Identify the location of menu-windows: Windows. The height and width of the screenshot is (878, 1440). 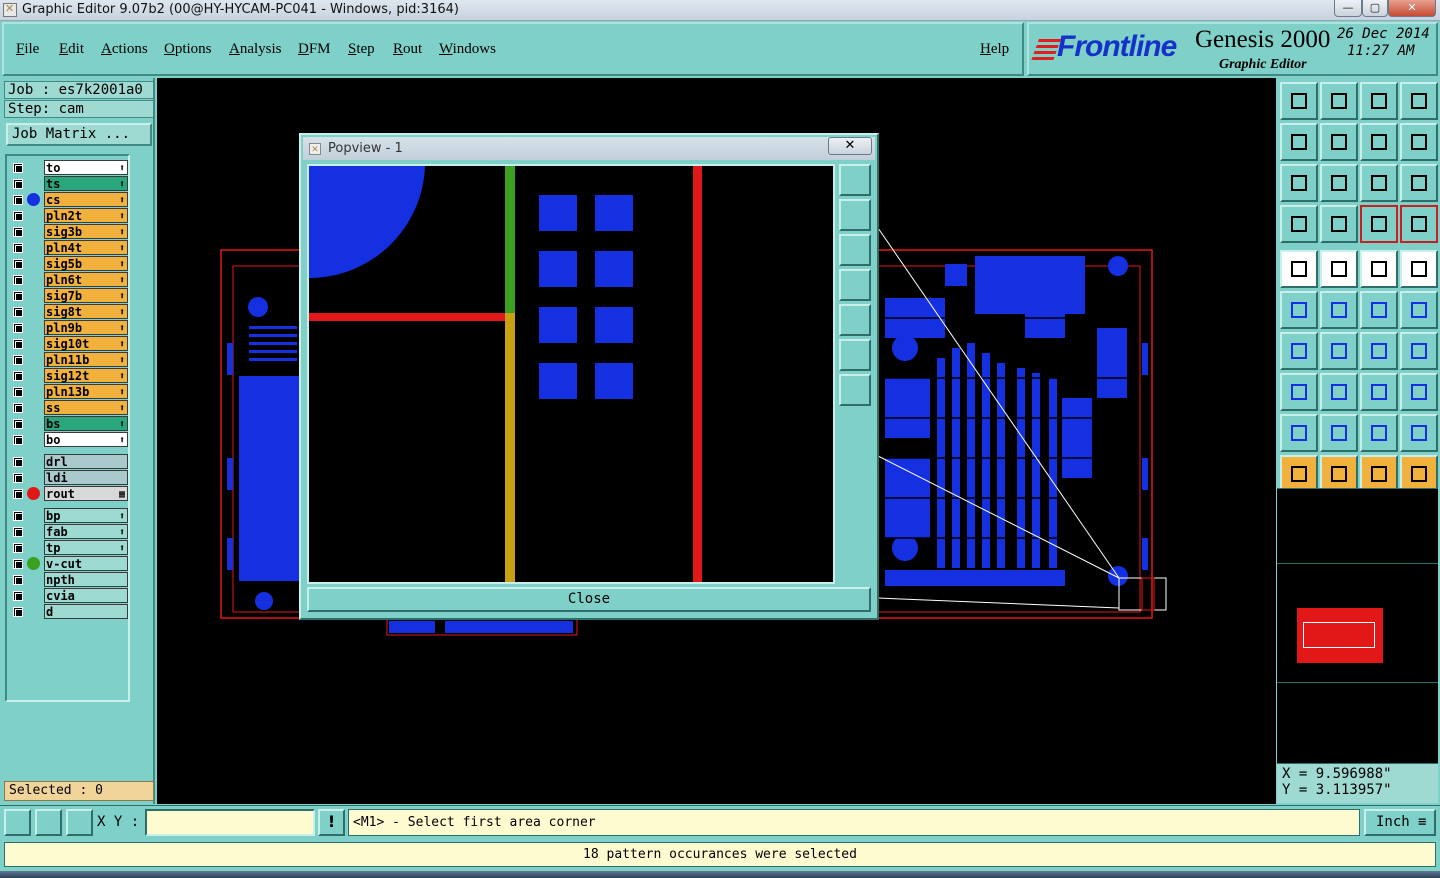
(467, 49).